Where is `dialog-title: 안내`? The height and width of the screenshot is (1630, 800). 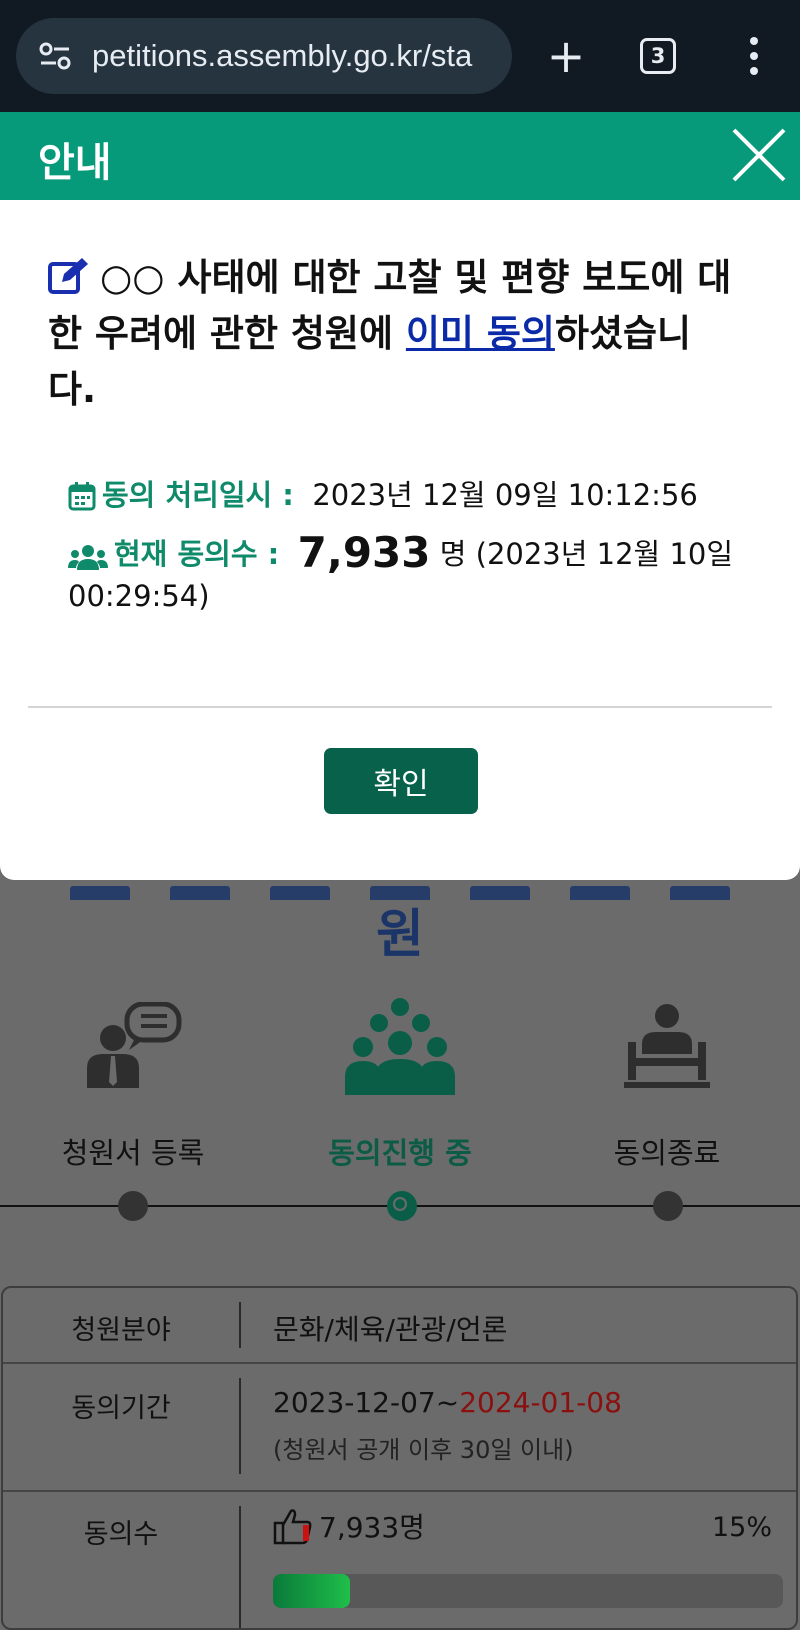 dialog-title: 안내 is located at coordinates (75, 163).